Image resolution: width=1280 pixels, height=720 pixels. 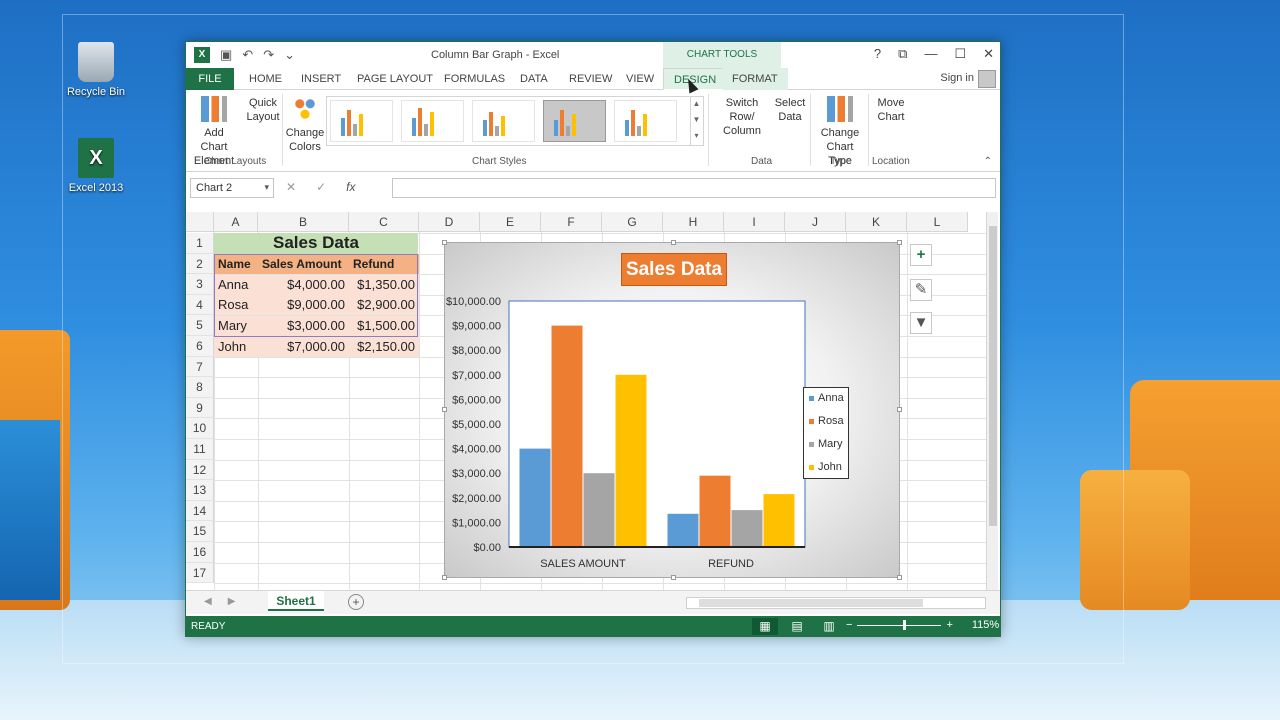 I want to click on row-header: 16, so click(x=200, y=552).